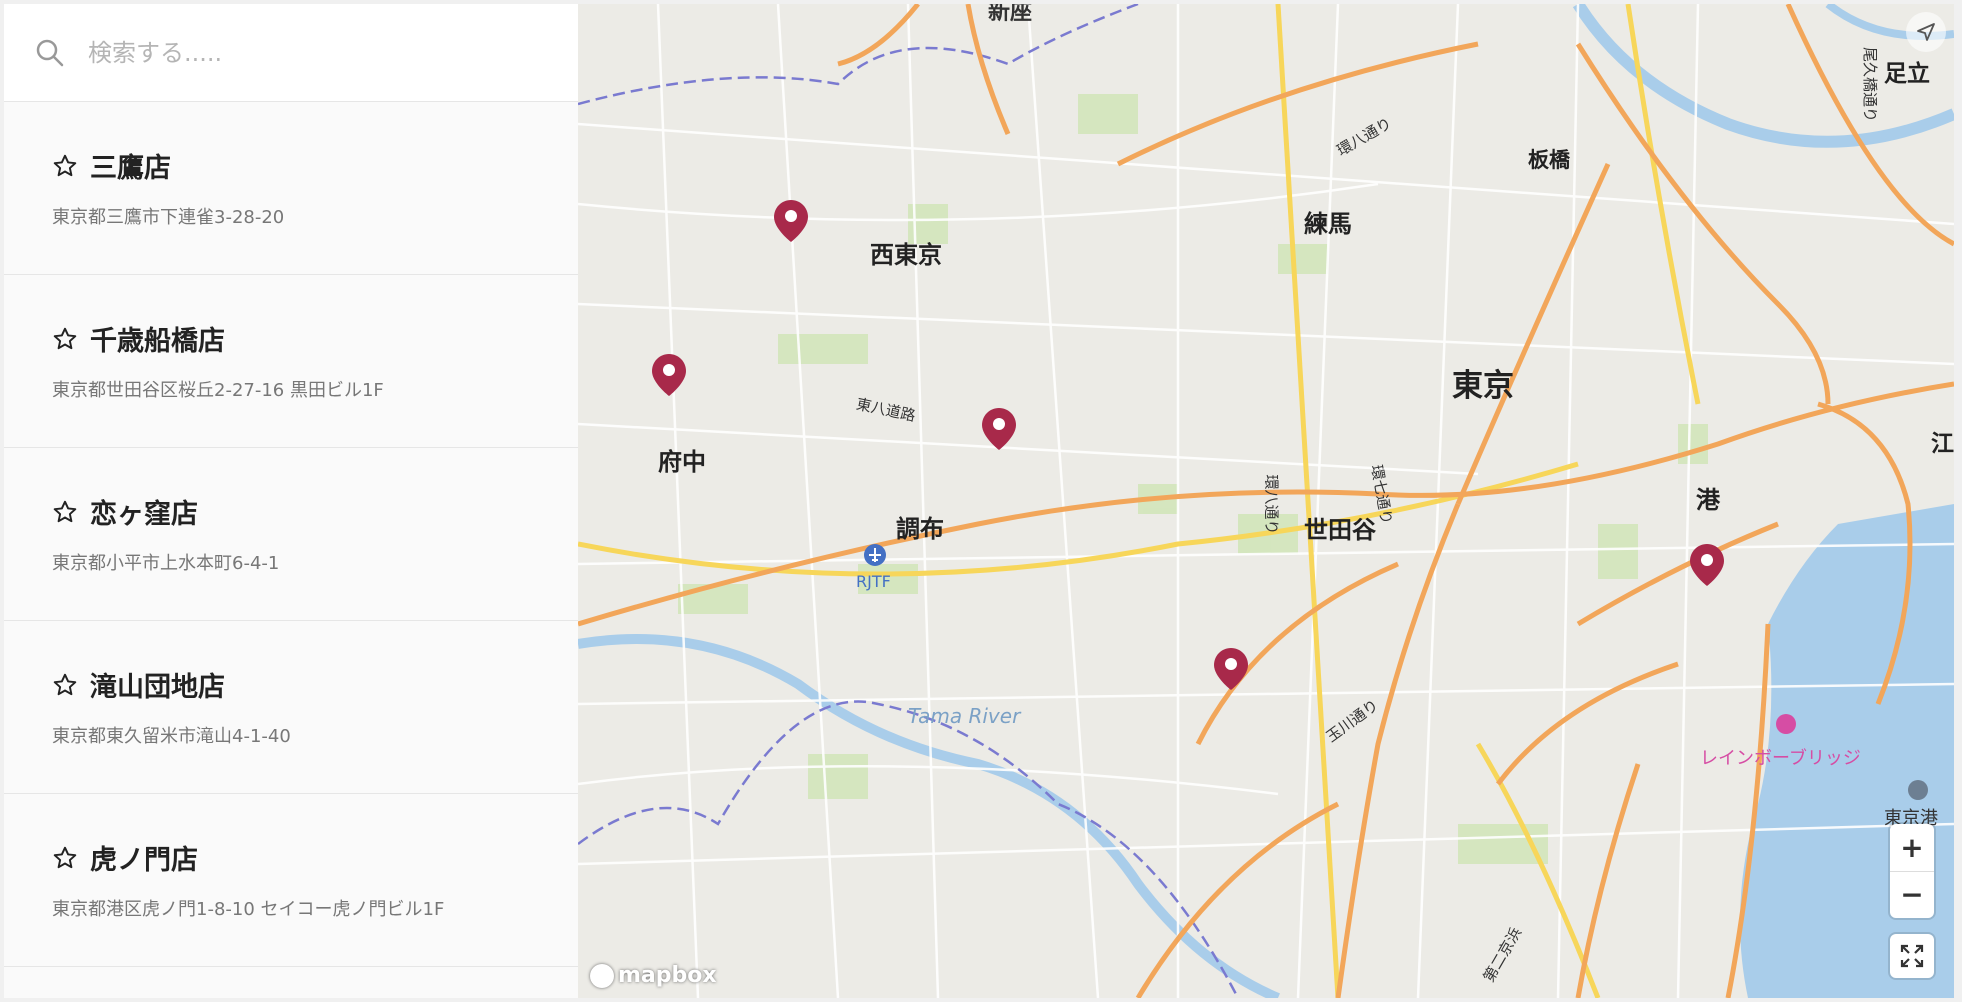 The width and height of the screenshot is (1962, 1002). I want to click on map-label-minato: 港, so click(1708, 500).